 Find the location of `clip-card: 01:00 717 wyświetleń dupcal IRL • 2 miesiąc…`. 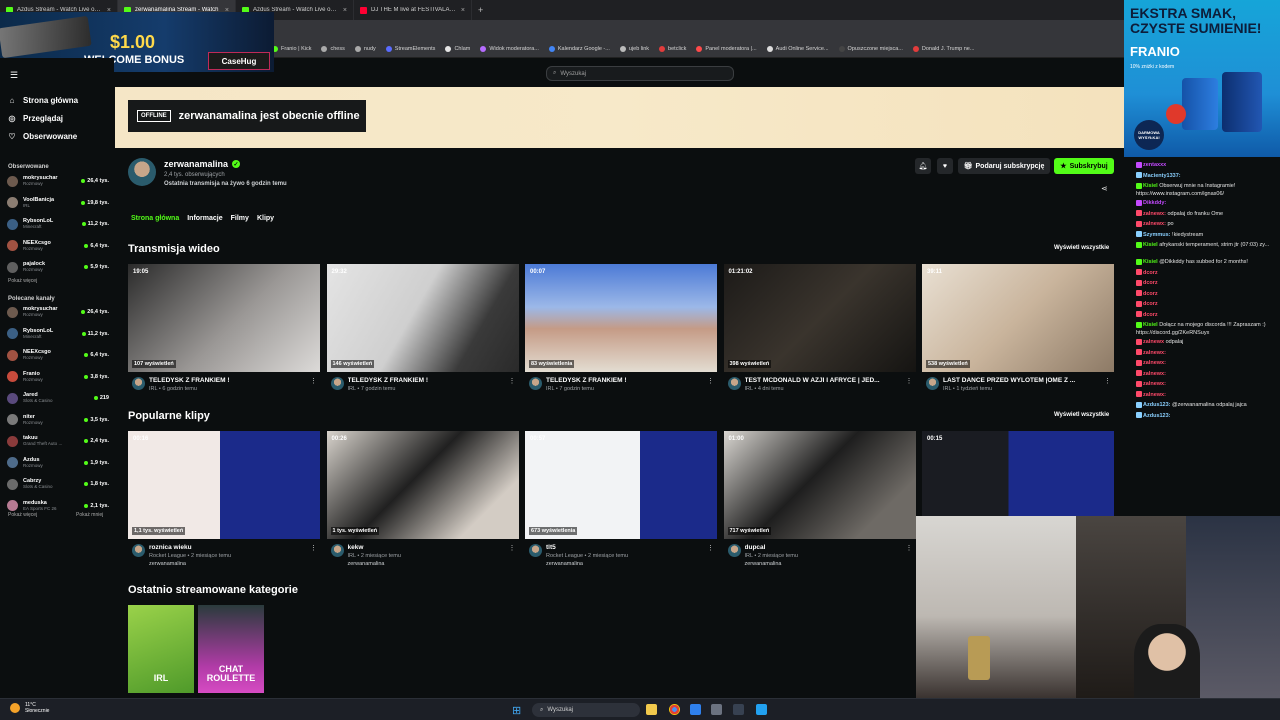

clip-card: 01:00 717 wyświetleń dupcal IRL • 2 miesiąc… is located at coordinates (819, 501).